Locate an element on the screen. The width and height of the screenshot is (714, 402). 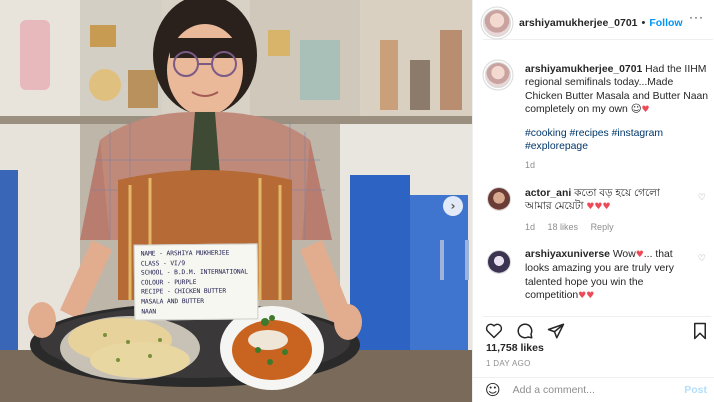
reply-button: Reply is located at coordinates (602, 227).